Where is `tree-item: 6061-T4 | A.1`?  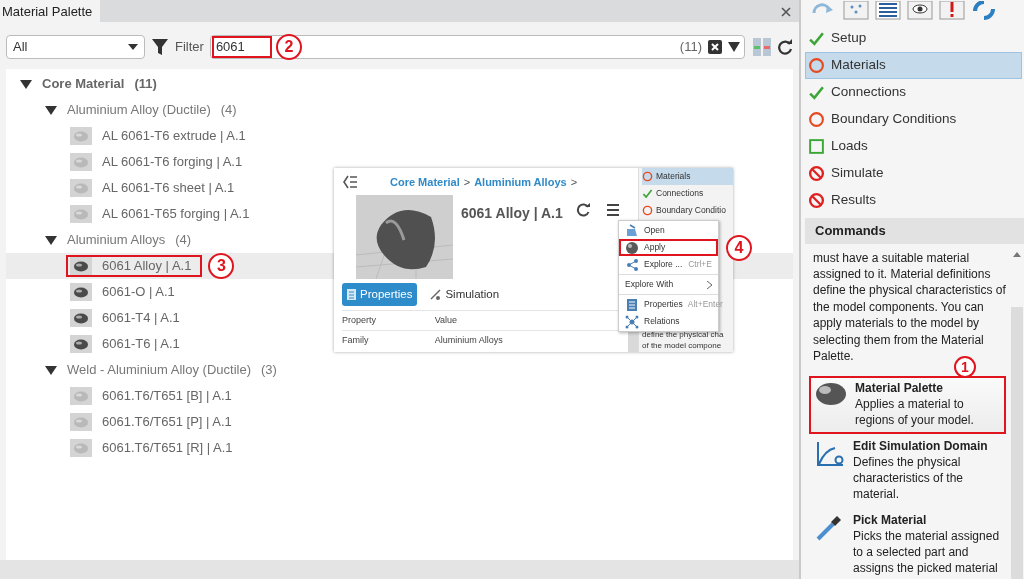
tree-item: 6061-T4 | A.1 is located at coordinates (141, 318).